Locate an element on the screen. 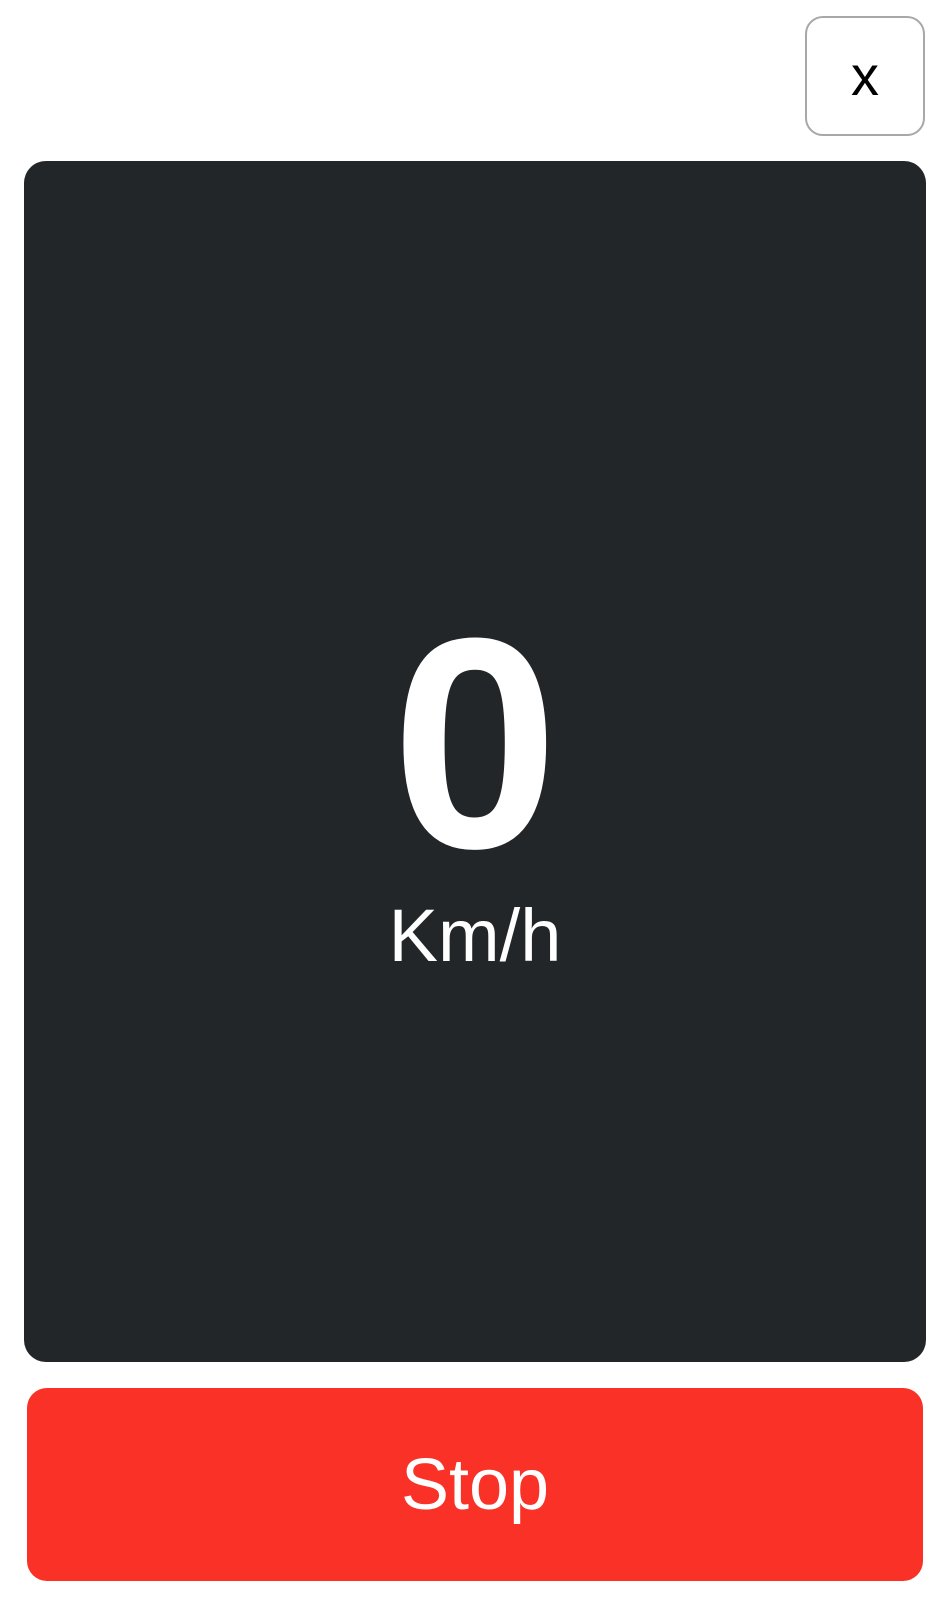 Image resolution: width=950 pixels, height=1600 pixels. speed-value: 0 is located at coordinates (475, 743).